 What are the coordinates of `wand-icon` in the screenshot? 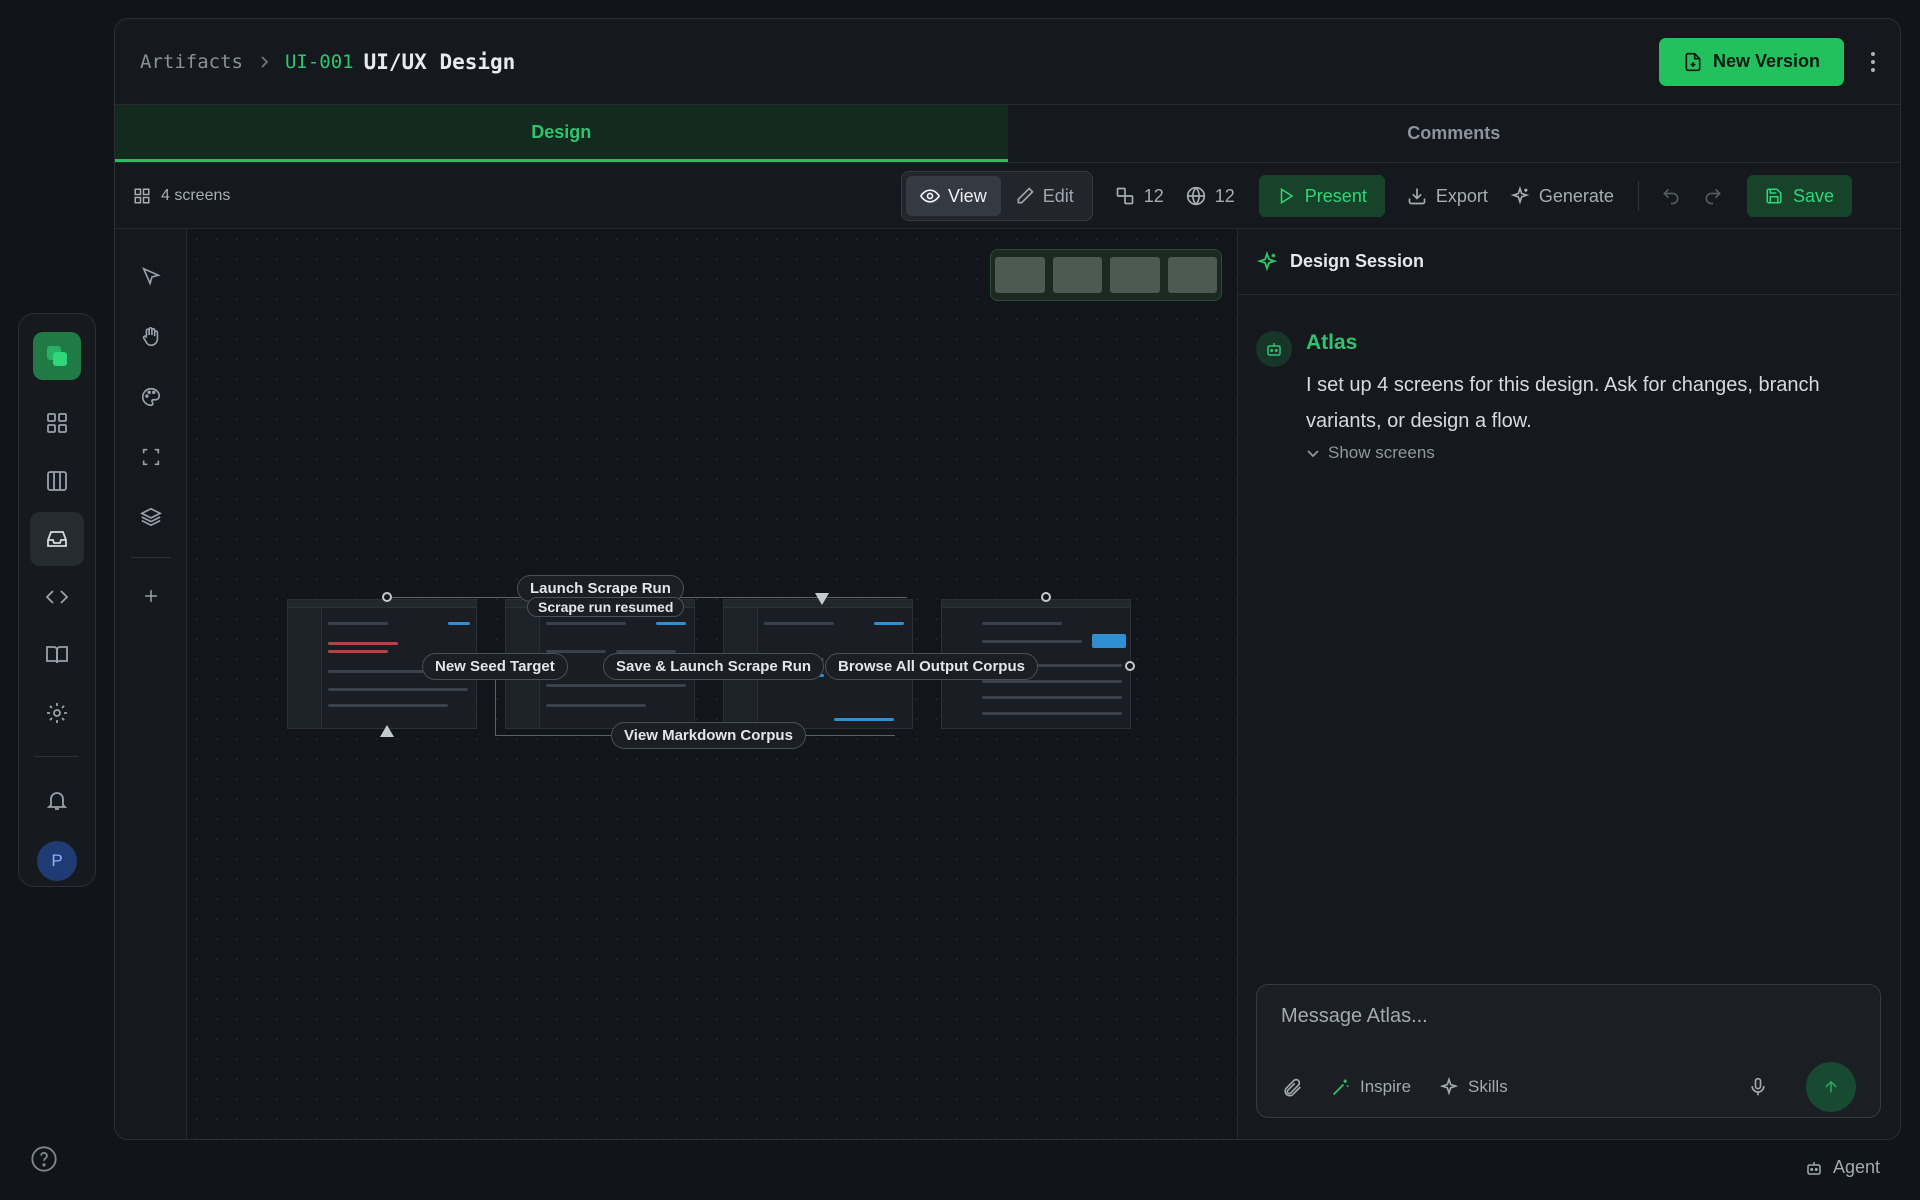 It's located at (1340, 1087).